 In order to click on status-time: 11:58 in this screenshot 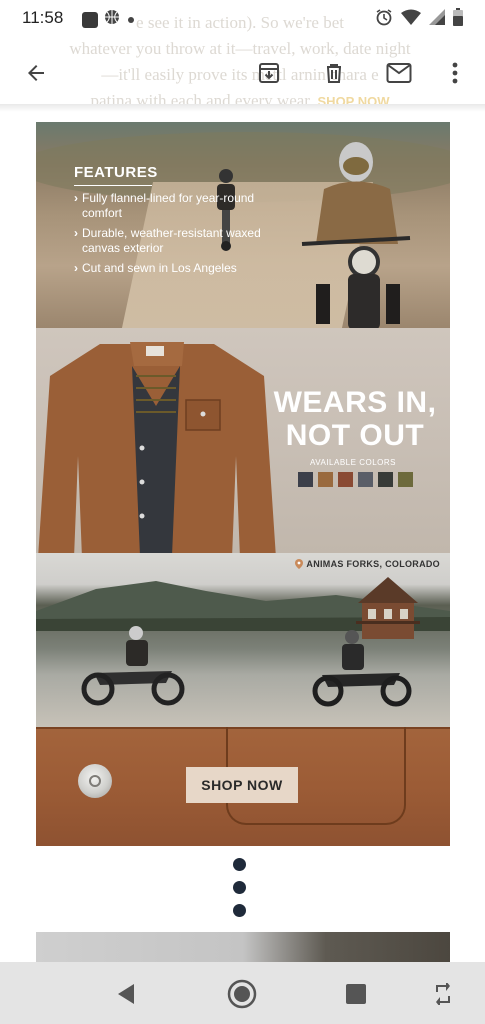, I will do `click(43, 17)`.